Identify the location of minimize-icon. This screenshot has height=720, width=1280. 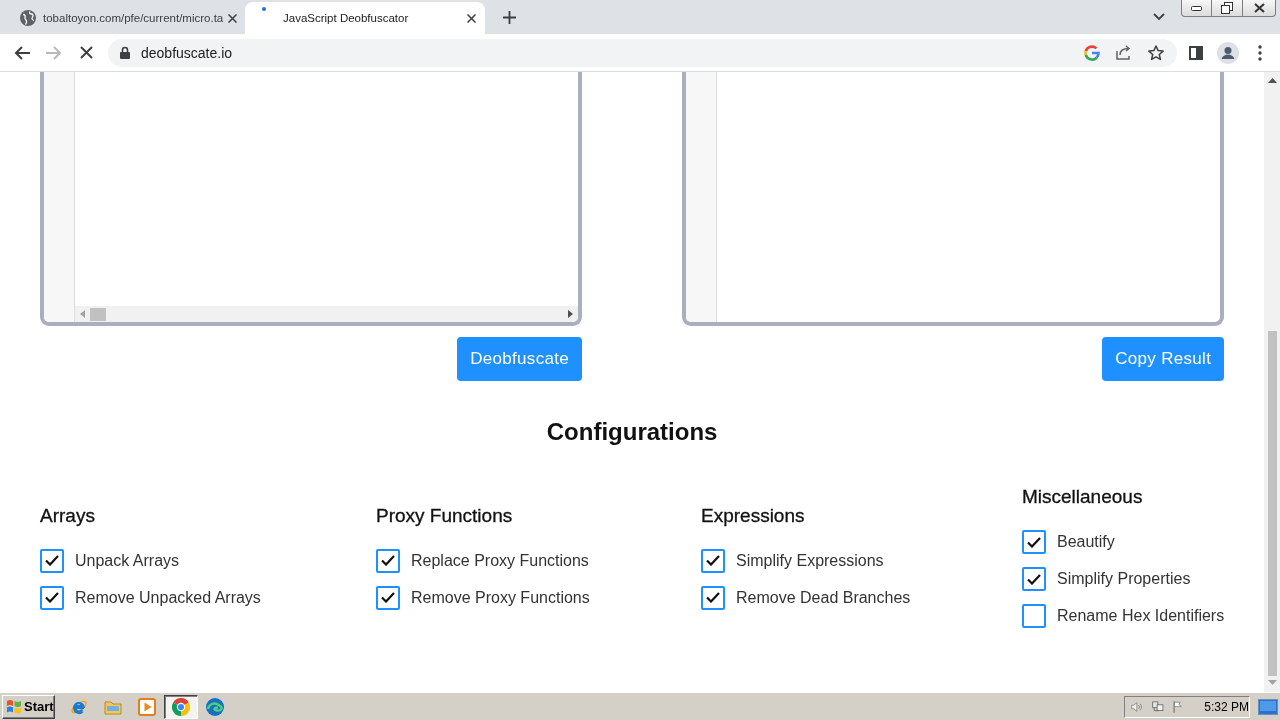
(1196, 8).